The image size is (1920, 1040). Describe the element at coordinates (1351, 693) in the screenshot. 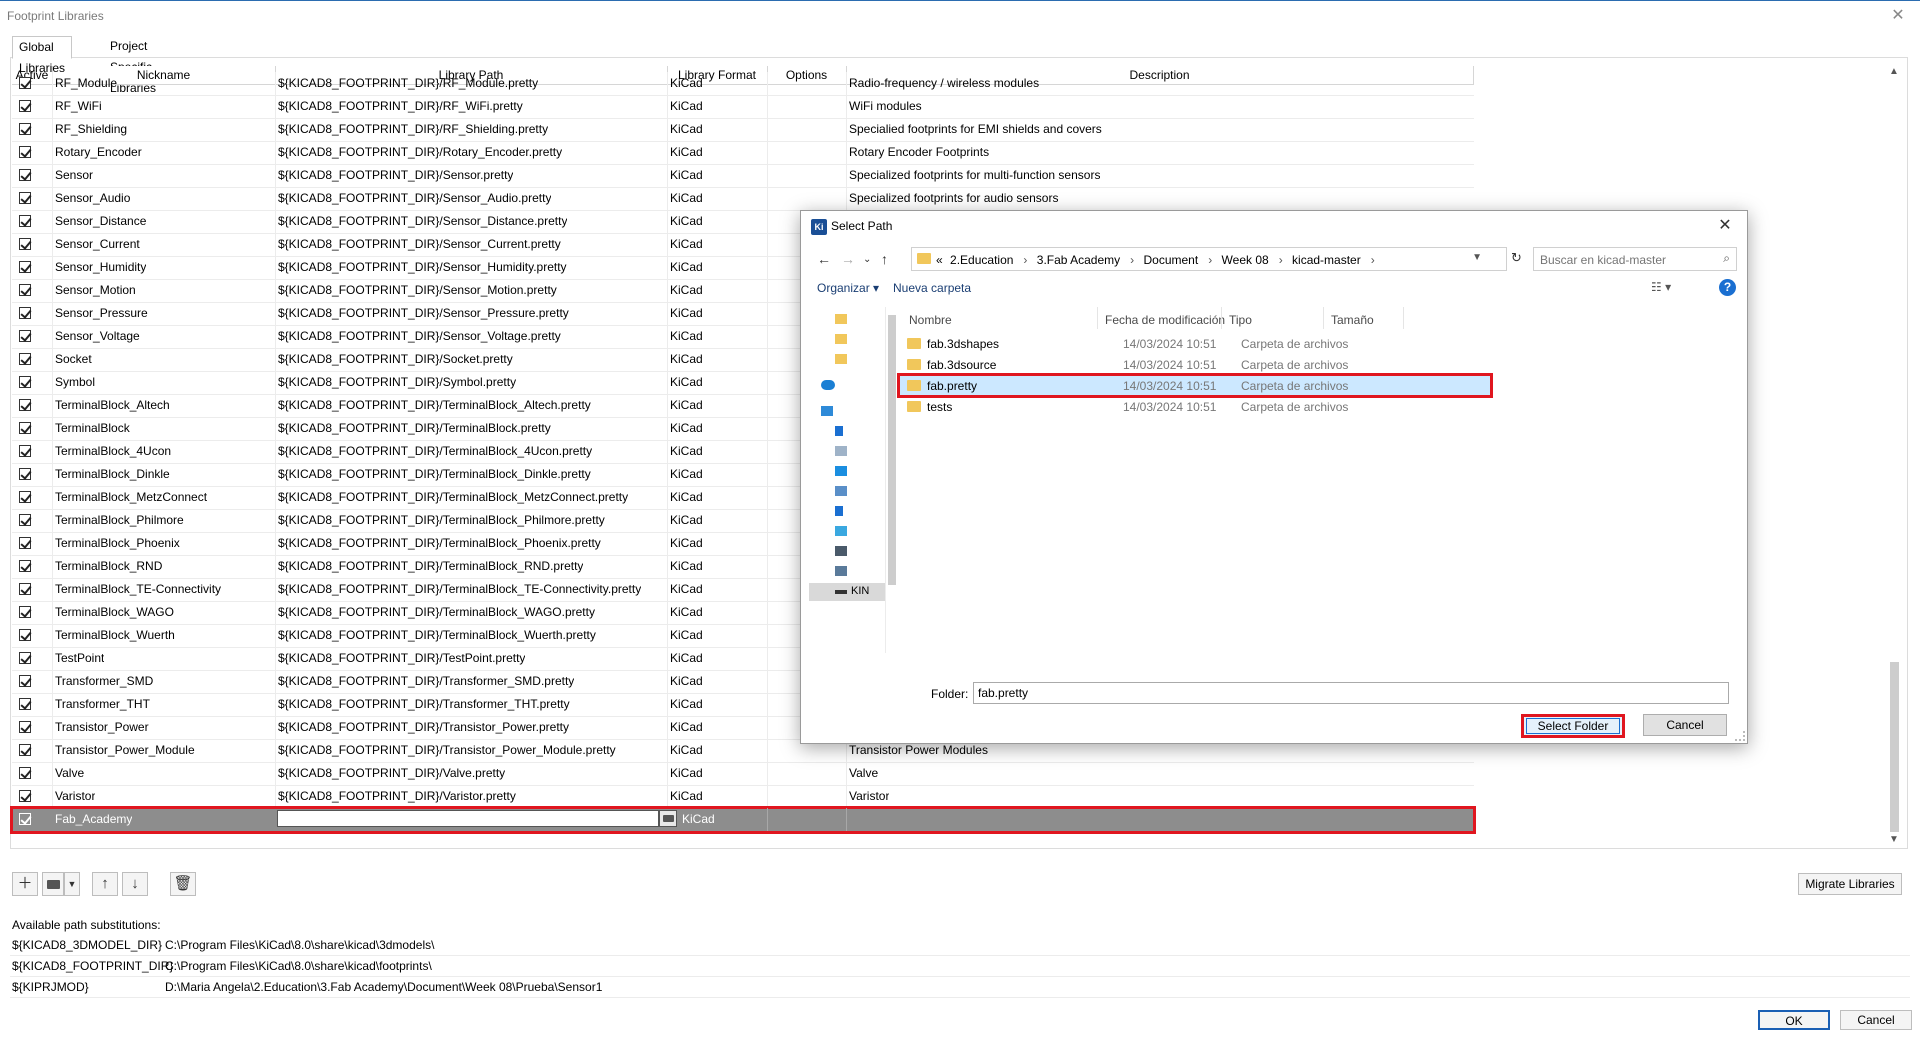

I see `folder-input` at that location.